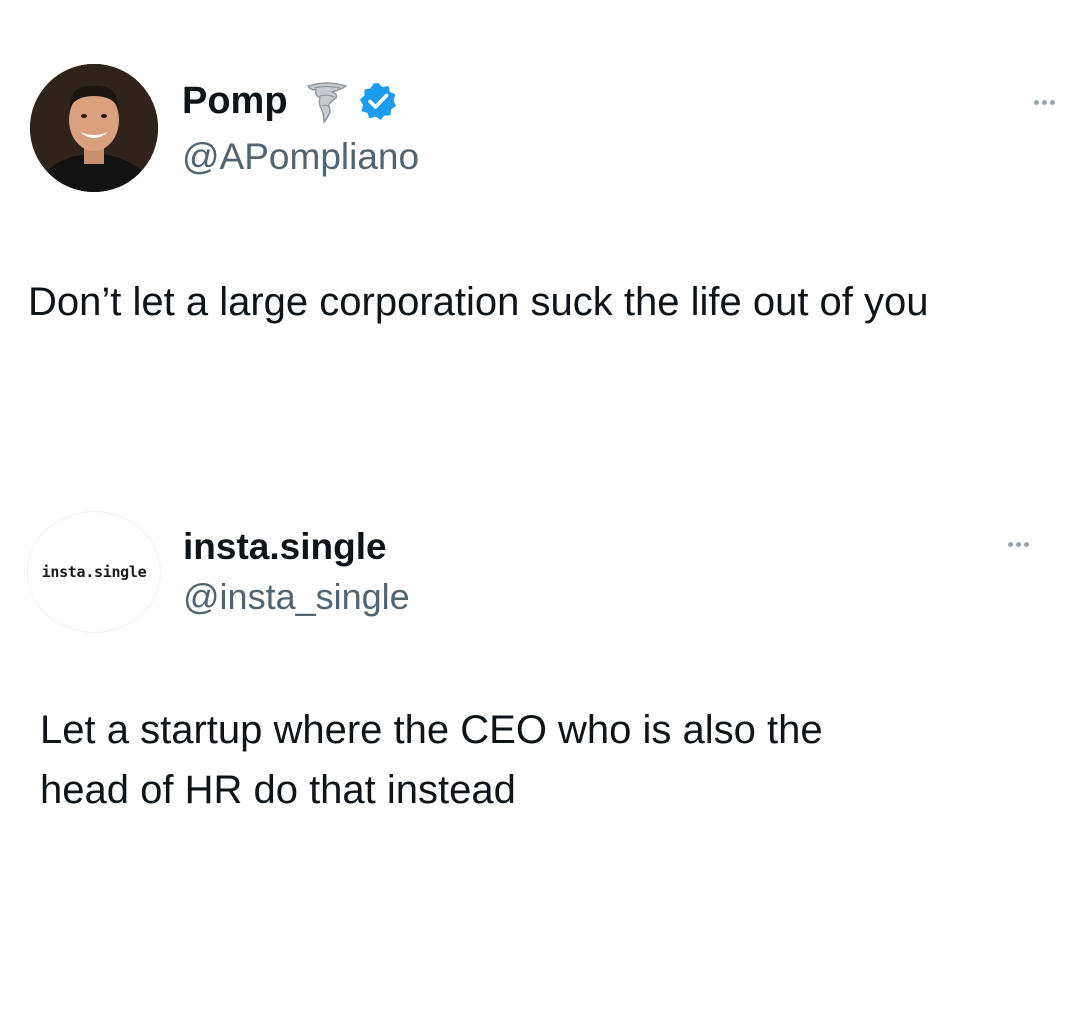  I want to click on author-avatar, so click(94, 128).